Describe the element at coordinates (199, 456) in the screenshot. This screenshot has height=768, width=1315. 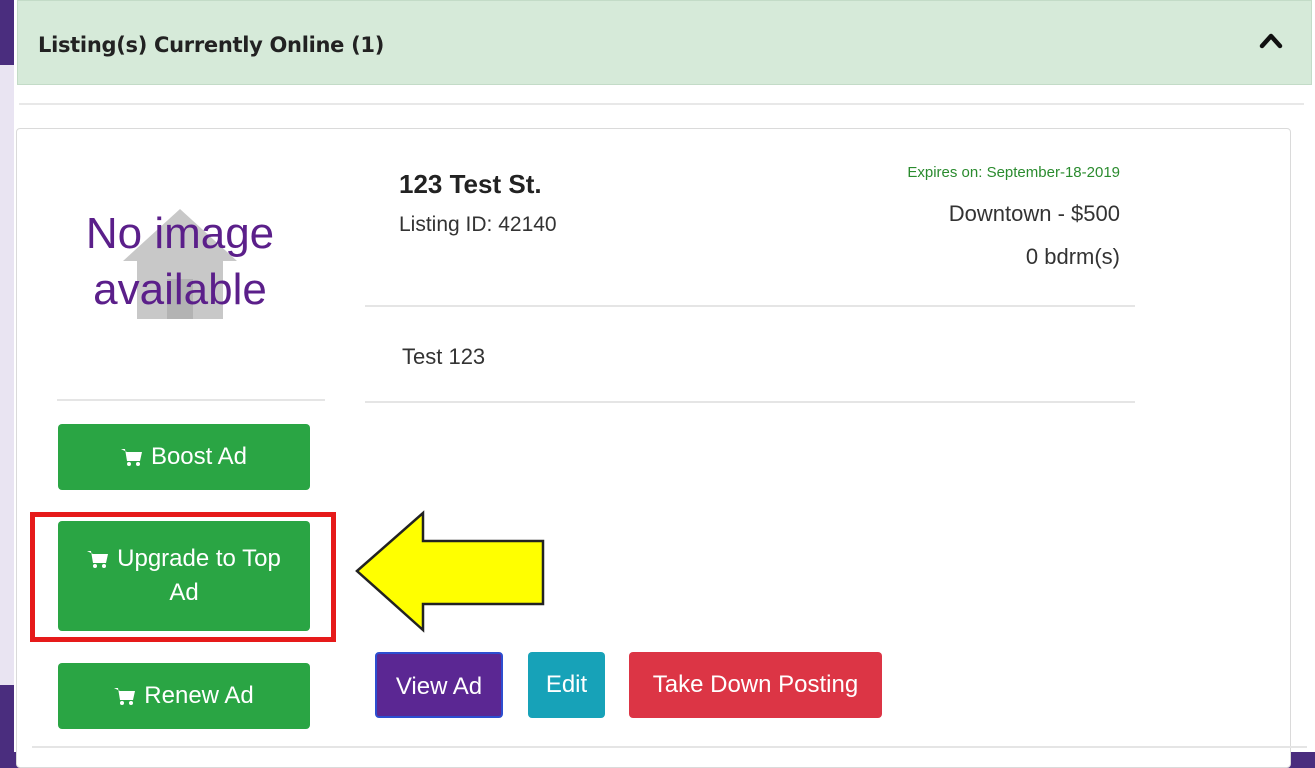
I see `boost-ad-label: Boost Ad` at that location.